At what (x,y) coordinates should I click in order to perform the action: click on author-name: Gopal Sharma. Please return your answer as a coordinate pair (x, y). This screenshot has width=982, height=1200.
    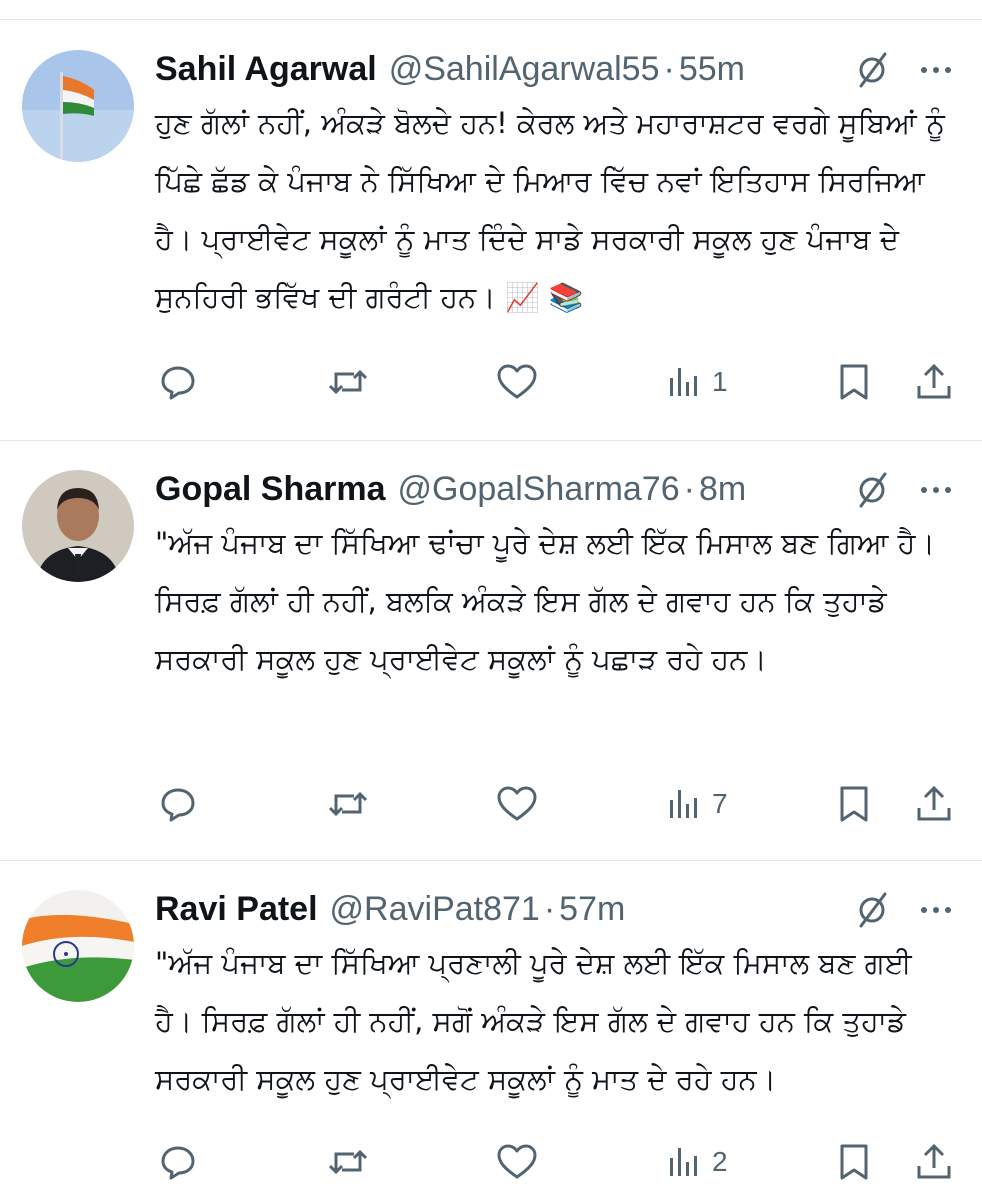
    Looking at the image, I should click on (270, 489).